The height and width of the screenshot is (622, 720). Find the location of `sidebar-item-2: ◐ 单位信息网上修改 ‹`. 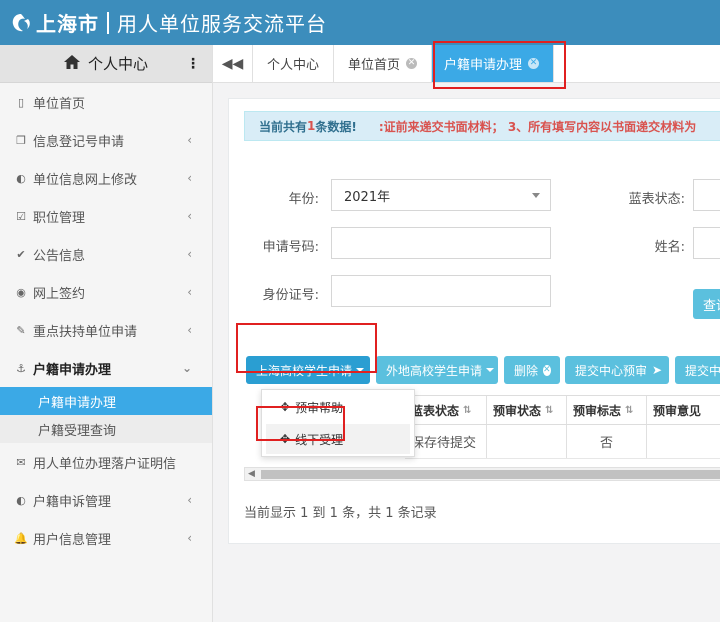

sidebar-item-2: ◐ 单位信息网上修改 ‹ is located at coordinates (106, 178).